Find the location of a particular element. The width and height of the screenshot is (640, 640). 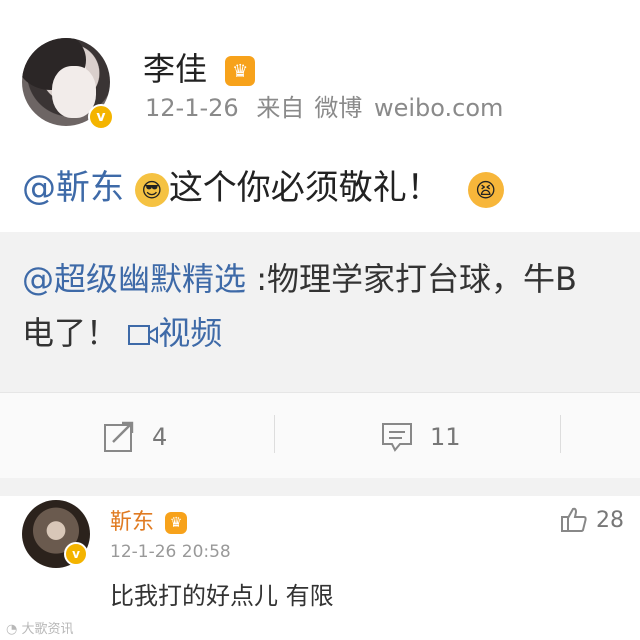

comment-author: 靳东 ♛ is located at coordinates (149, 520).